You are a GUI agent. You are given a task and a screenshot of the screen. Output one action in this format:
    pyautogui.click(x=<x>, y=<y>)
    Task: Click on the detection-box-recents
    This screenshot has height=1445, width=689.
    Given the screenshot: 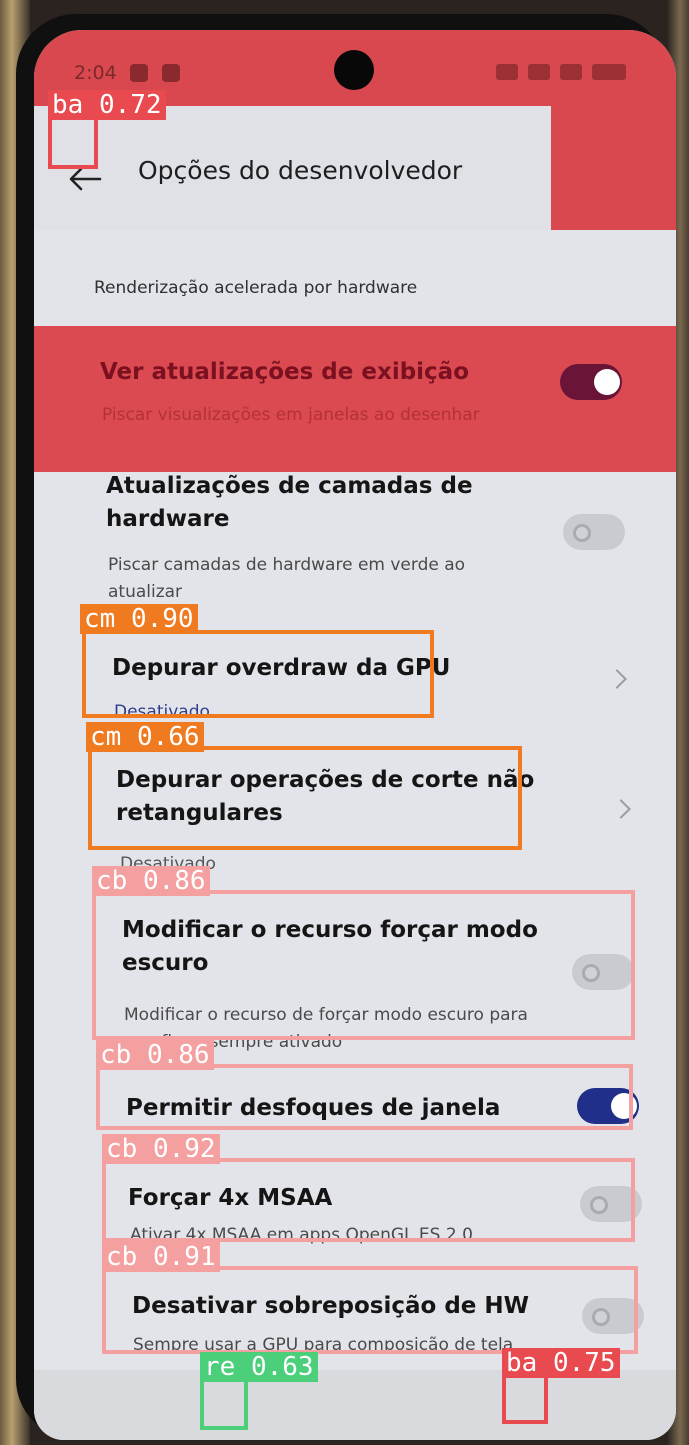 What is the action you would take?
    pyautogui.click(x=224, y=1404)
    